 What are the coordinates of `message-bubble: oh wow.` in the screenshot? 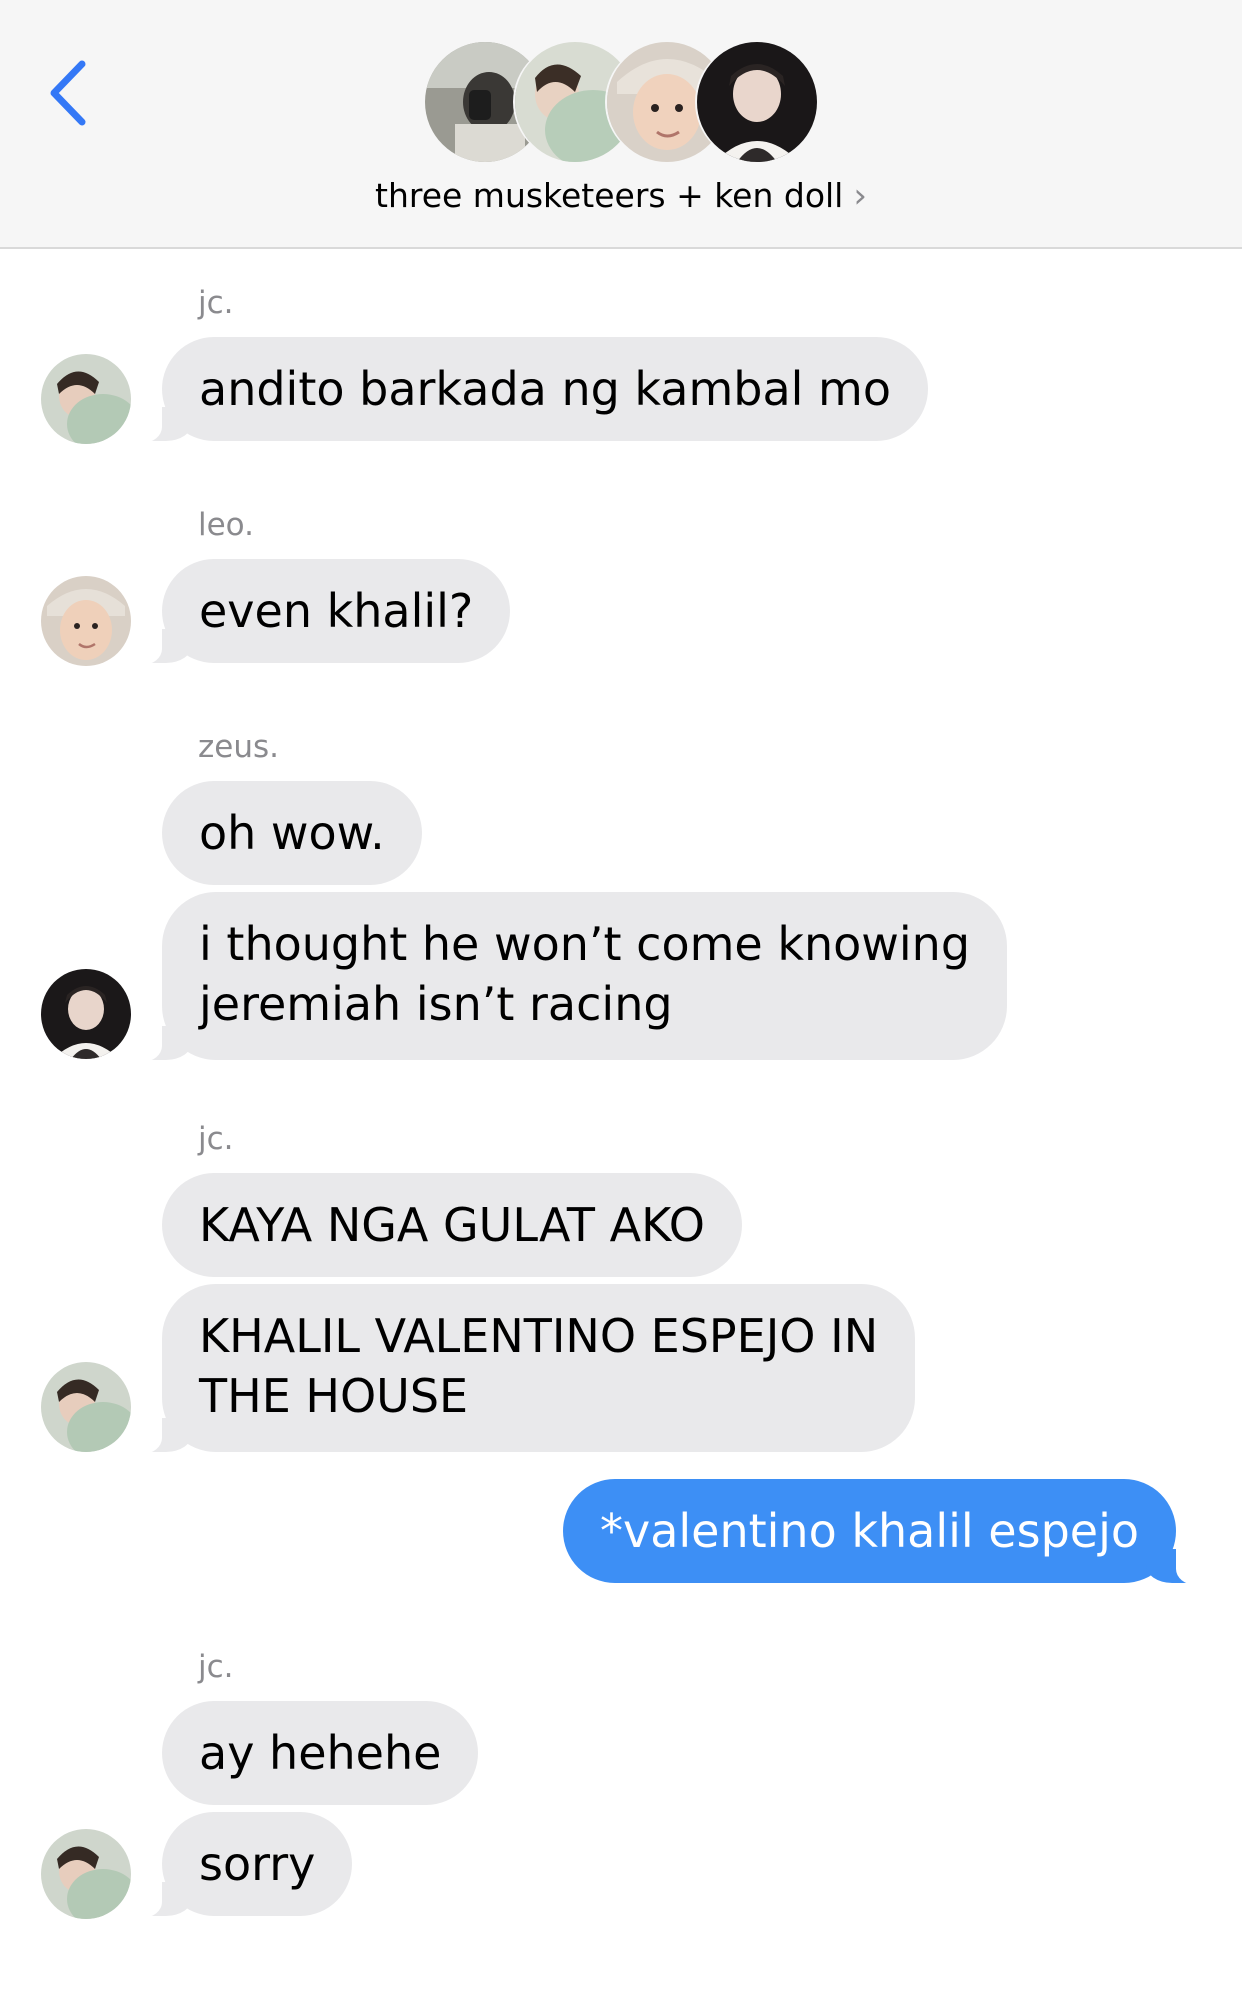 It's located at (292, 833).